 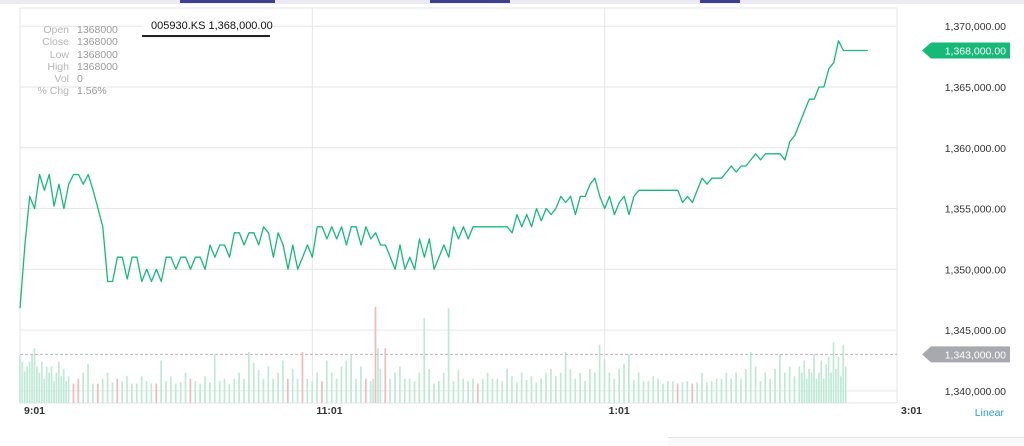 What do you see at coordinates (975, 392) in the screenshot?
I see `y-tick-label: 1,340,000.00` at bounding box center [975, 392].